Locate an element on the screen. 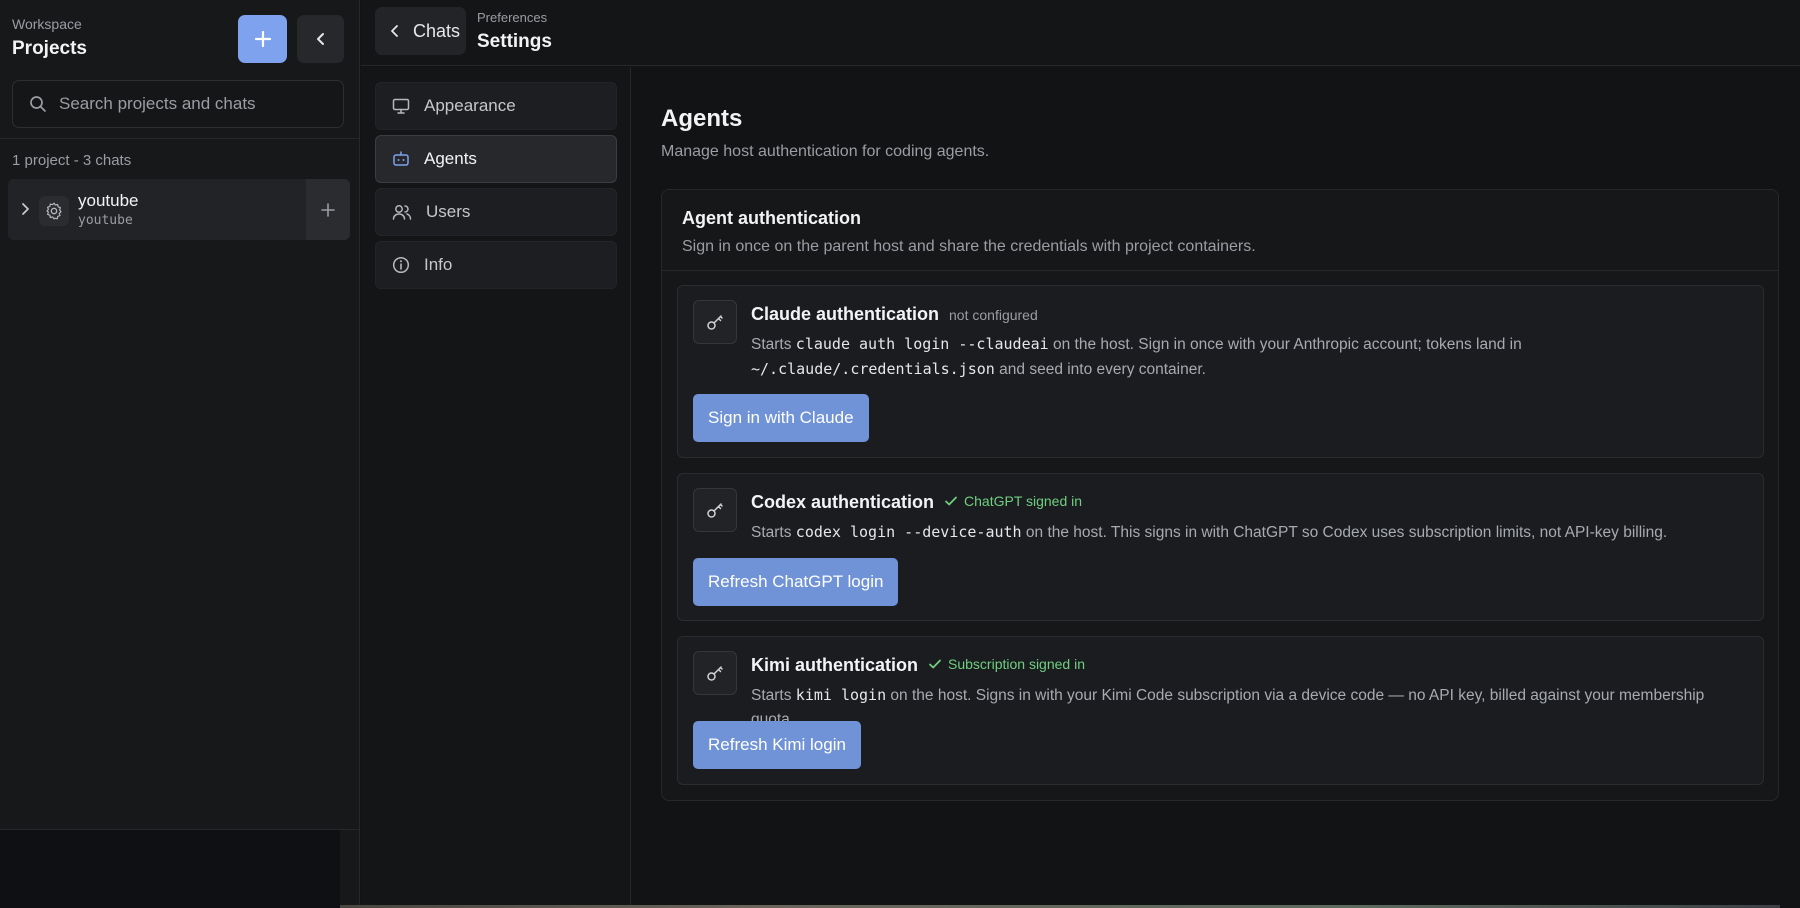 The image size is (1800, 908). breadcrumb: Preferences Settings is located at coordinates (514, 31).